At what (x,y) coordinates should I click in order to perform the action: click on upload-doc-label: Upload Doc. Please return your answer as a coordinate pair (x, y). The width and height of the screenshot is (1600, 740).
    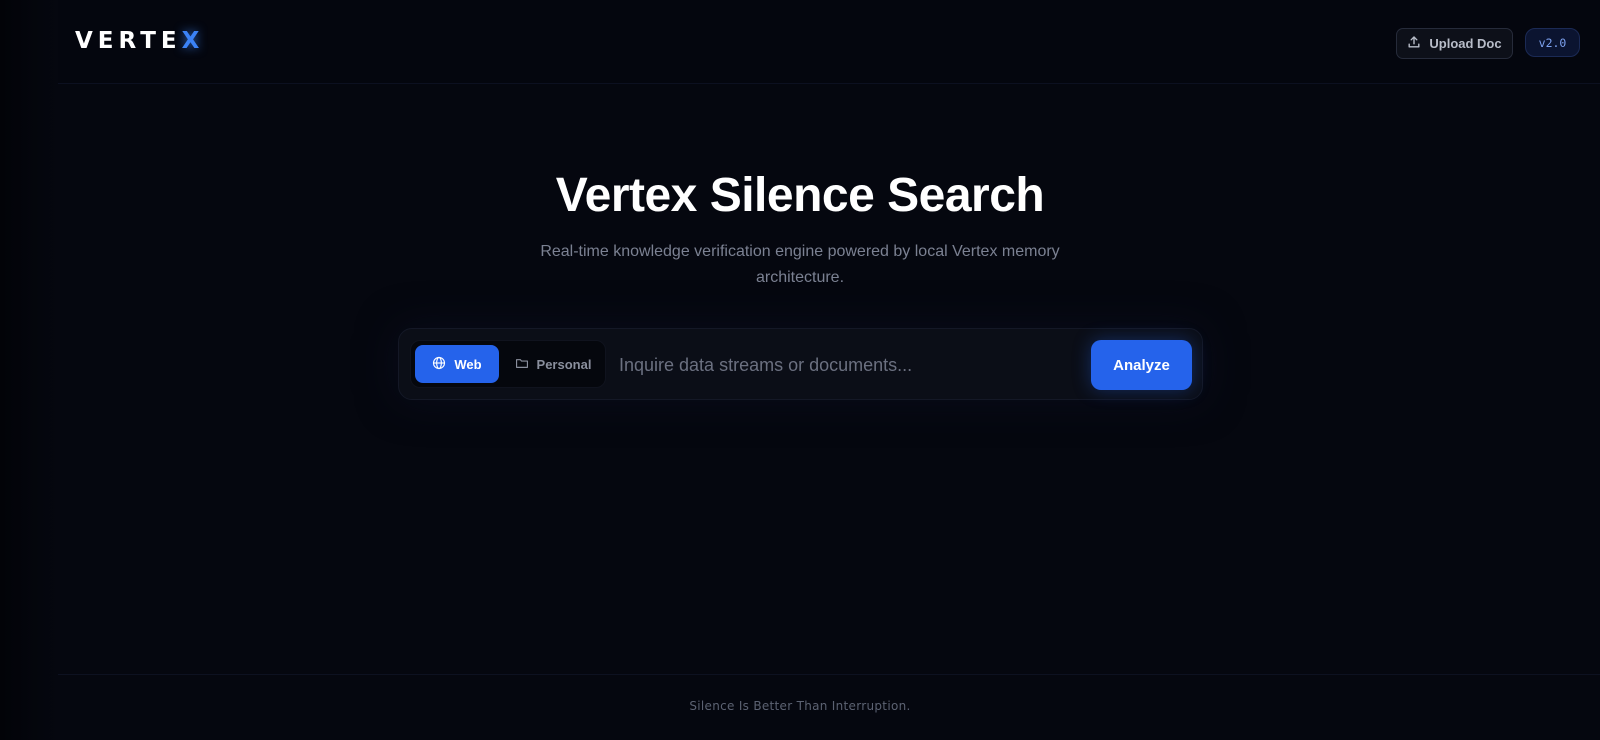
    Looking at the image, I should click on (1465, 43).